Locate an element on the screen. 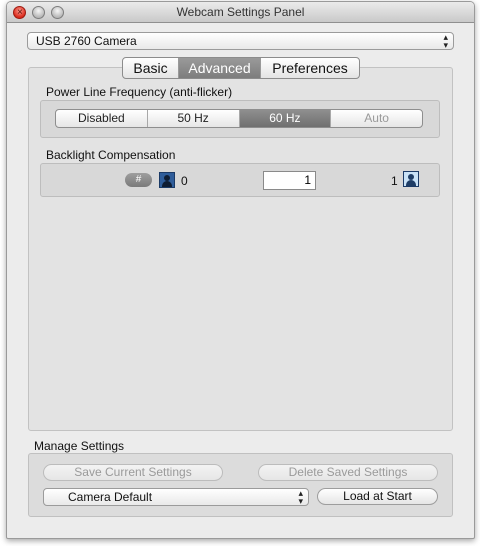 The image size is (480, 546). segment-disabled: Disabled is located at coordinates (102, 118).